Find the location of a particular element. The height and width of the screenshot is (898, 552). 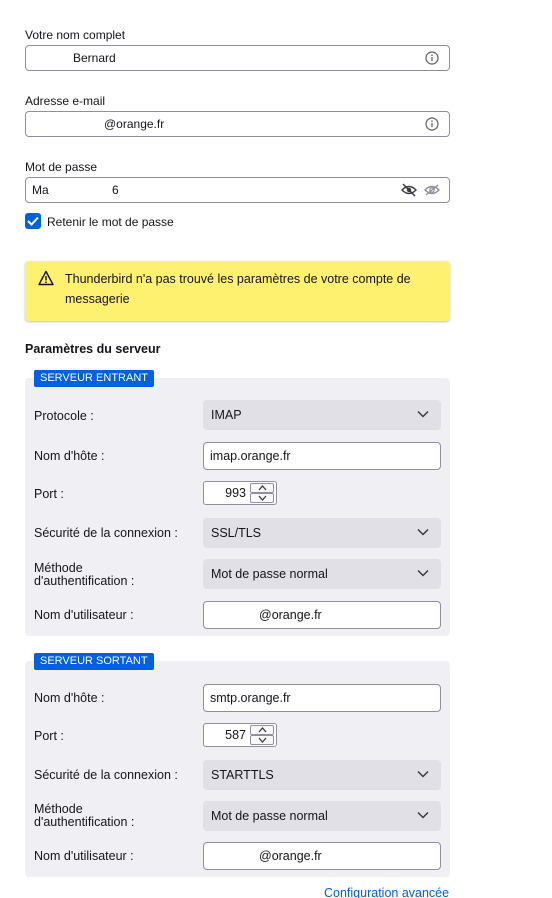

incoming-hostname-label: Nom d'hôte : is located at coordinates (69, 456).